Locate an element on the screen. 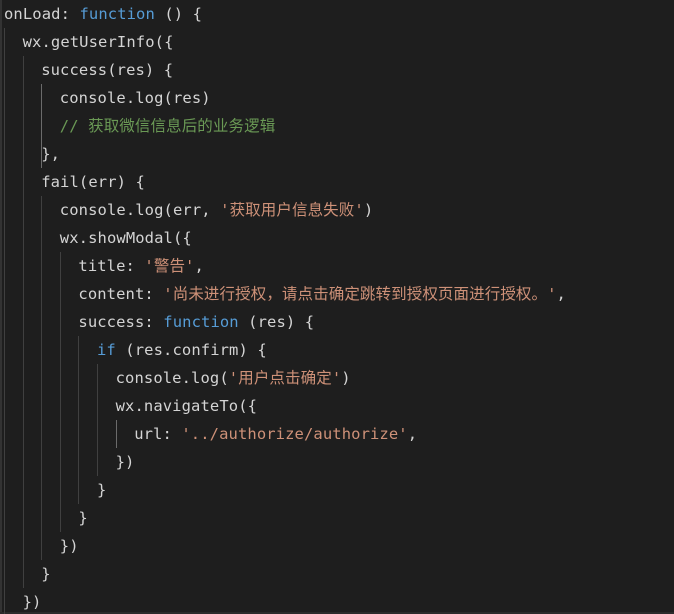 This screenshot has height=614, width=674. code-token-plain: wx.showModal({ is located at coordinates (125, 238).